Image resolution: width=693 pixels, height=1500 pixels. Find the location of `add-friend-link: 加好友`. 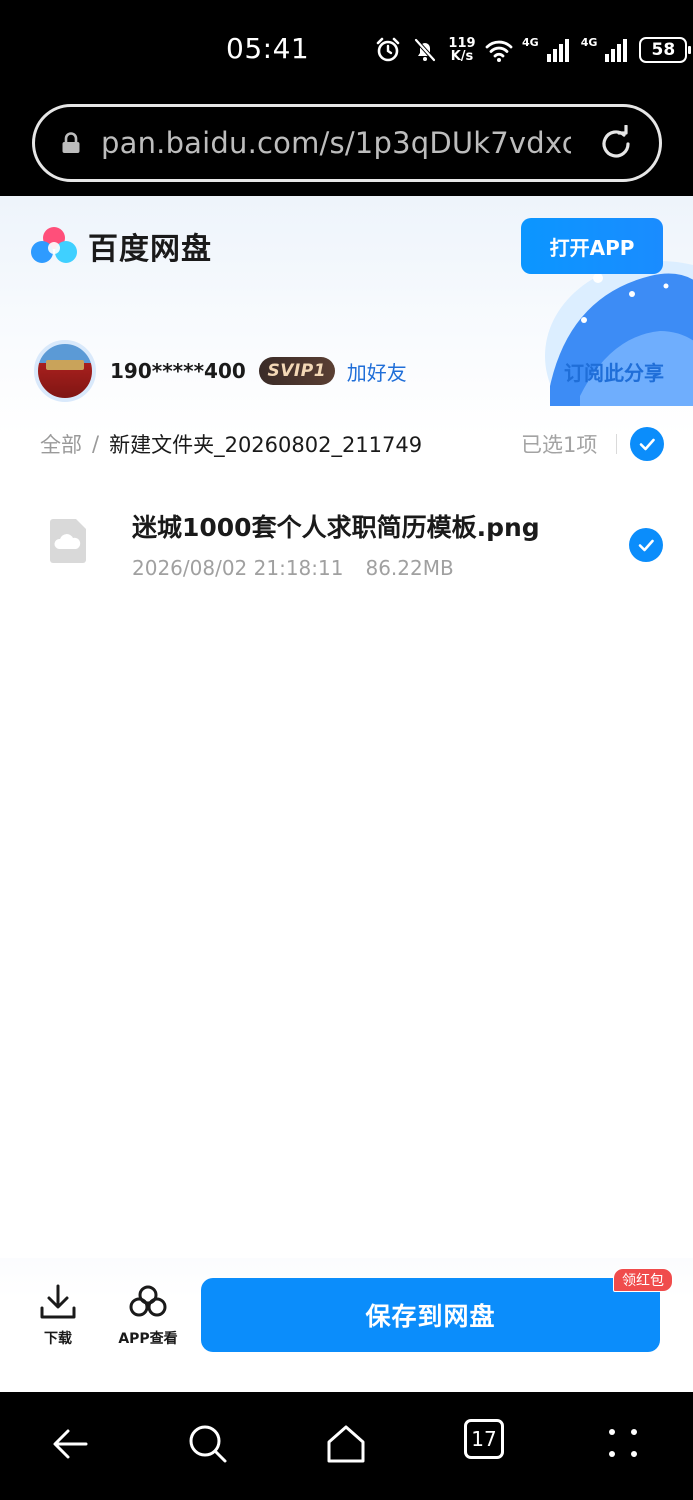

add-friend-link: 加好友 is located at coordinates (377, 371).